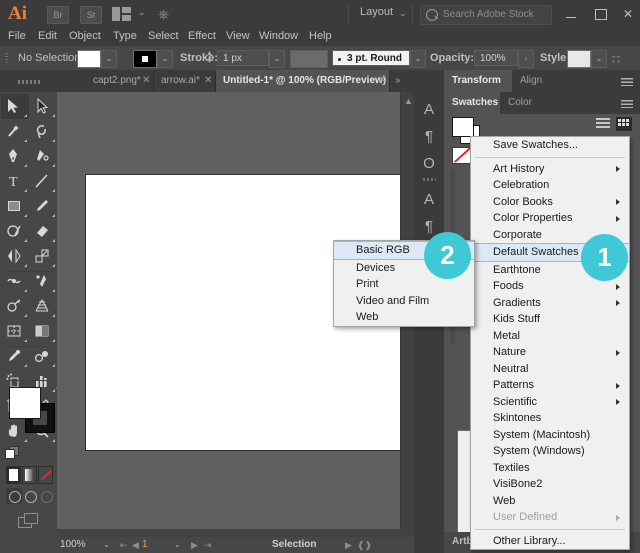 This screenshot has width=640, height=553. What do you see at coordinates (25, 403) in the screenshot?
I see `fill-indicator` at bounding box center [25, 403].